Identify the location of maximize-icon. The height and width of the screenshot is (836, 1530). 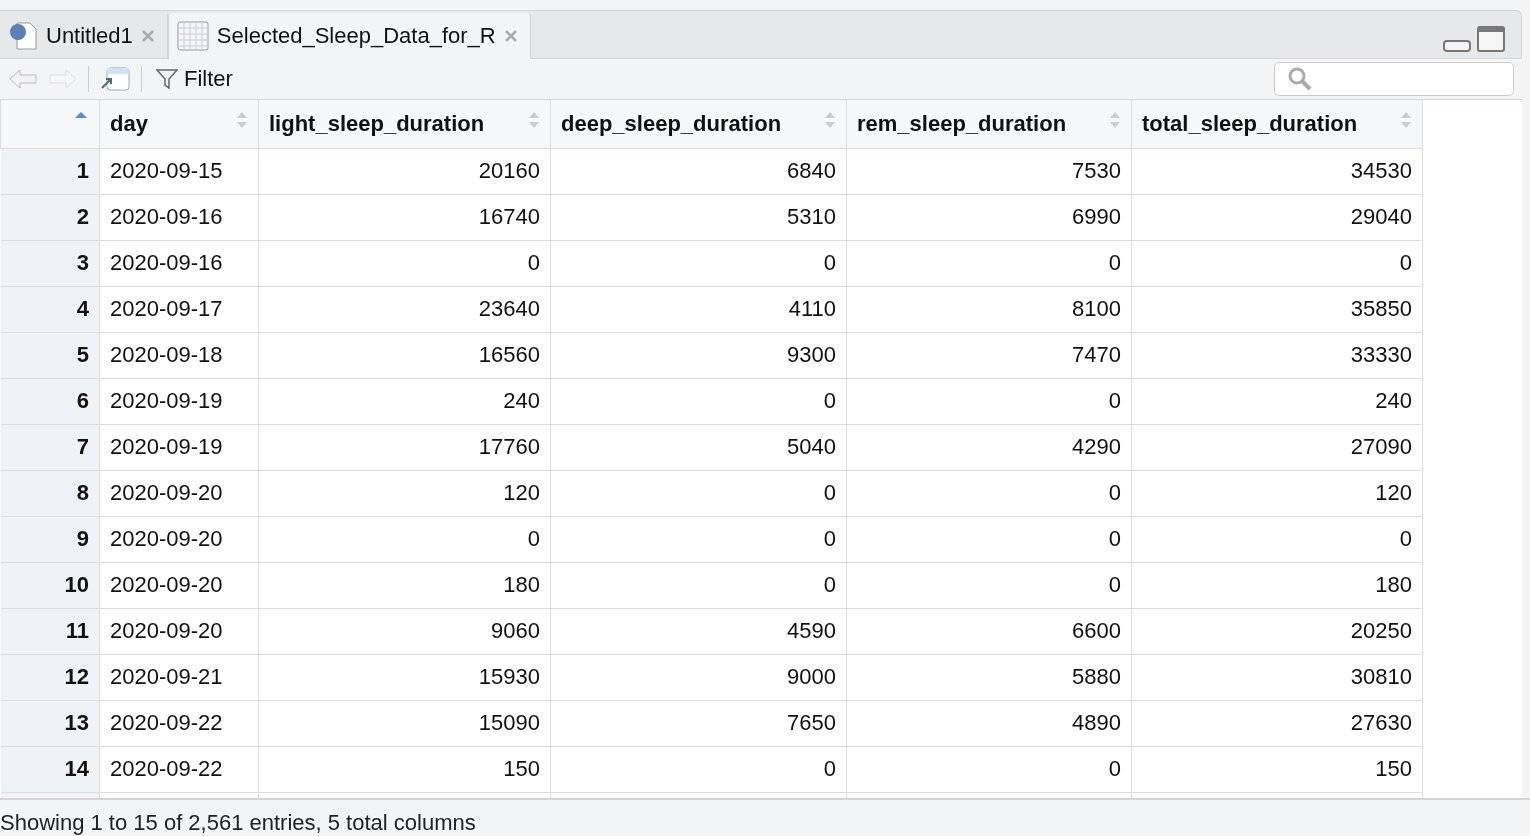
(1491, 39).